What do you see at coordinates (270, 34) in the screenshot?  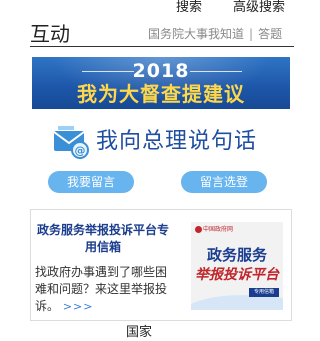 I see `quiz-link: 答题` at bounding box center [270, 34].